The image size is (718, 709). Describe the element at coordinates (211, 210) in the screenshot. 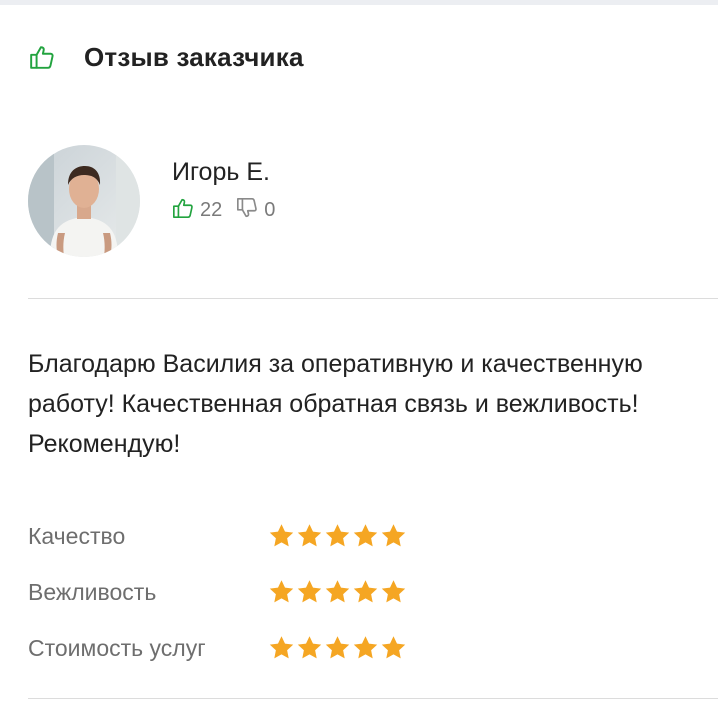

I see `like-count: 22` at that location.